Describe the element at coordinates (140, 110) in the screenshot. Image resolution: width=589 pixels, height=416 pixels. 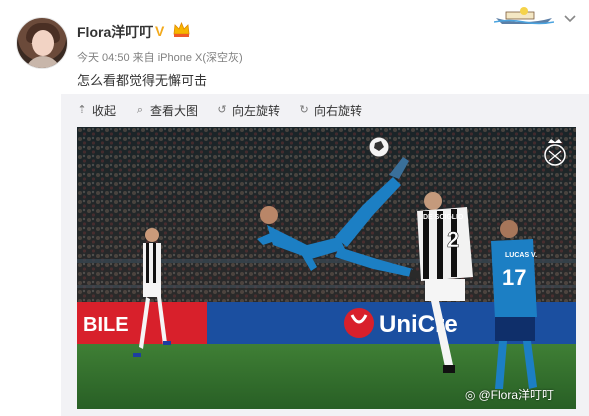
I see `zoom-icon: ⌕` at that location.